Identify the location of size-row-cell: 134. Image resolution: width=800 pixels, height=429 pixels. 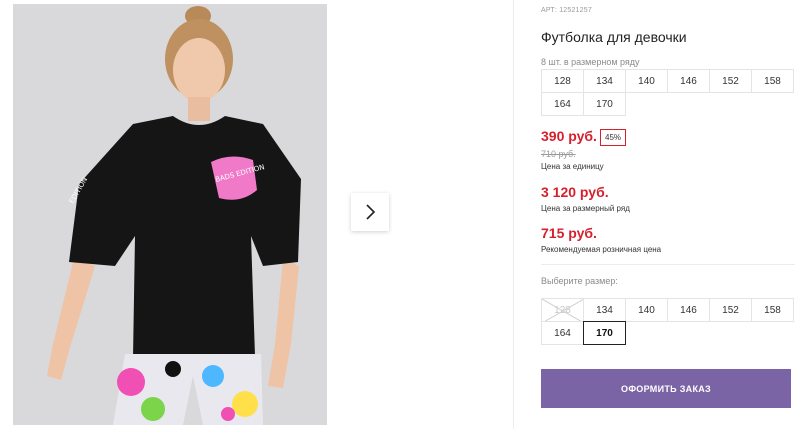
(604, 81).